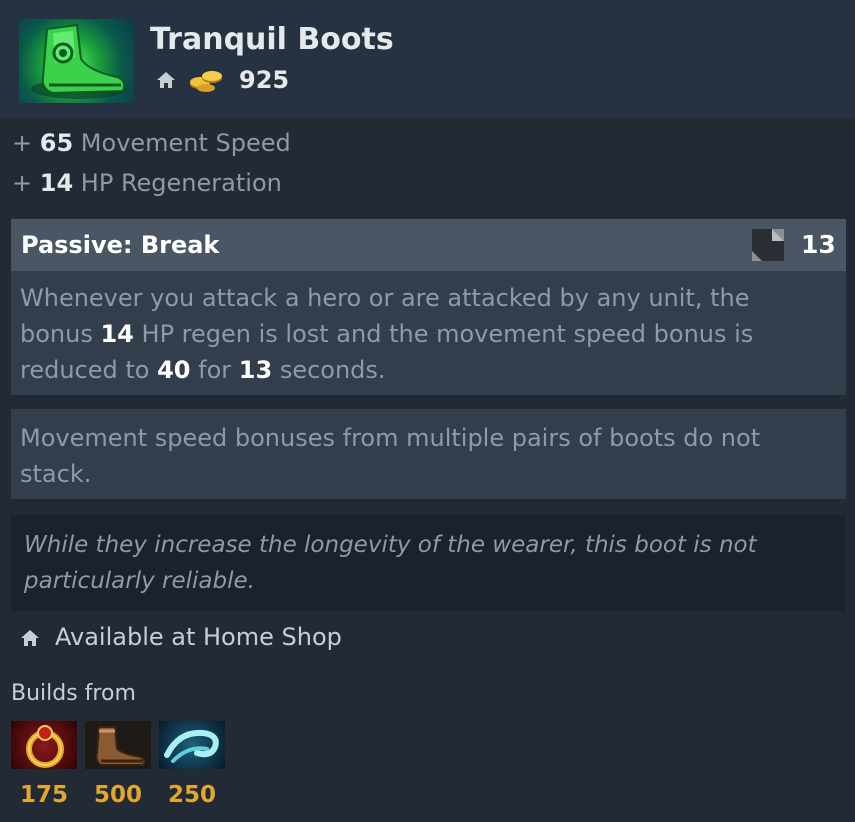 Image resolution: width=855 pixels, height=822 pixels. I want to click on wind-lace-icon, so click(192, 745).